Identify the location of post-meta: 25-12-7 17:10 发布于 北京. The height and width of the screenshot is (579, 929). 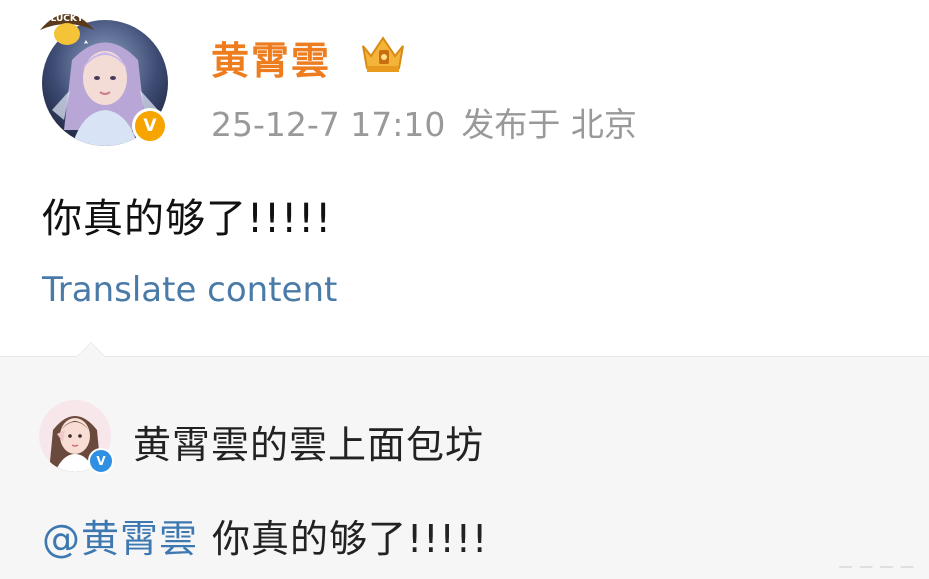
(424, 122).